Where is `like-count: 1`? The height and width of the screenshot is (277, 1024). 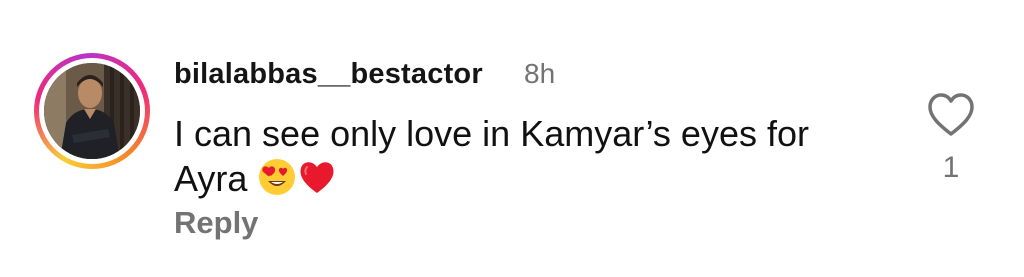
like-count: 1 is located at coordinates (951, 167).